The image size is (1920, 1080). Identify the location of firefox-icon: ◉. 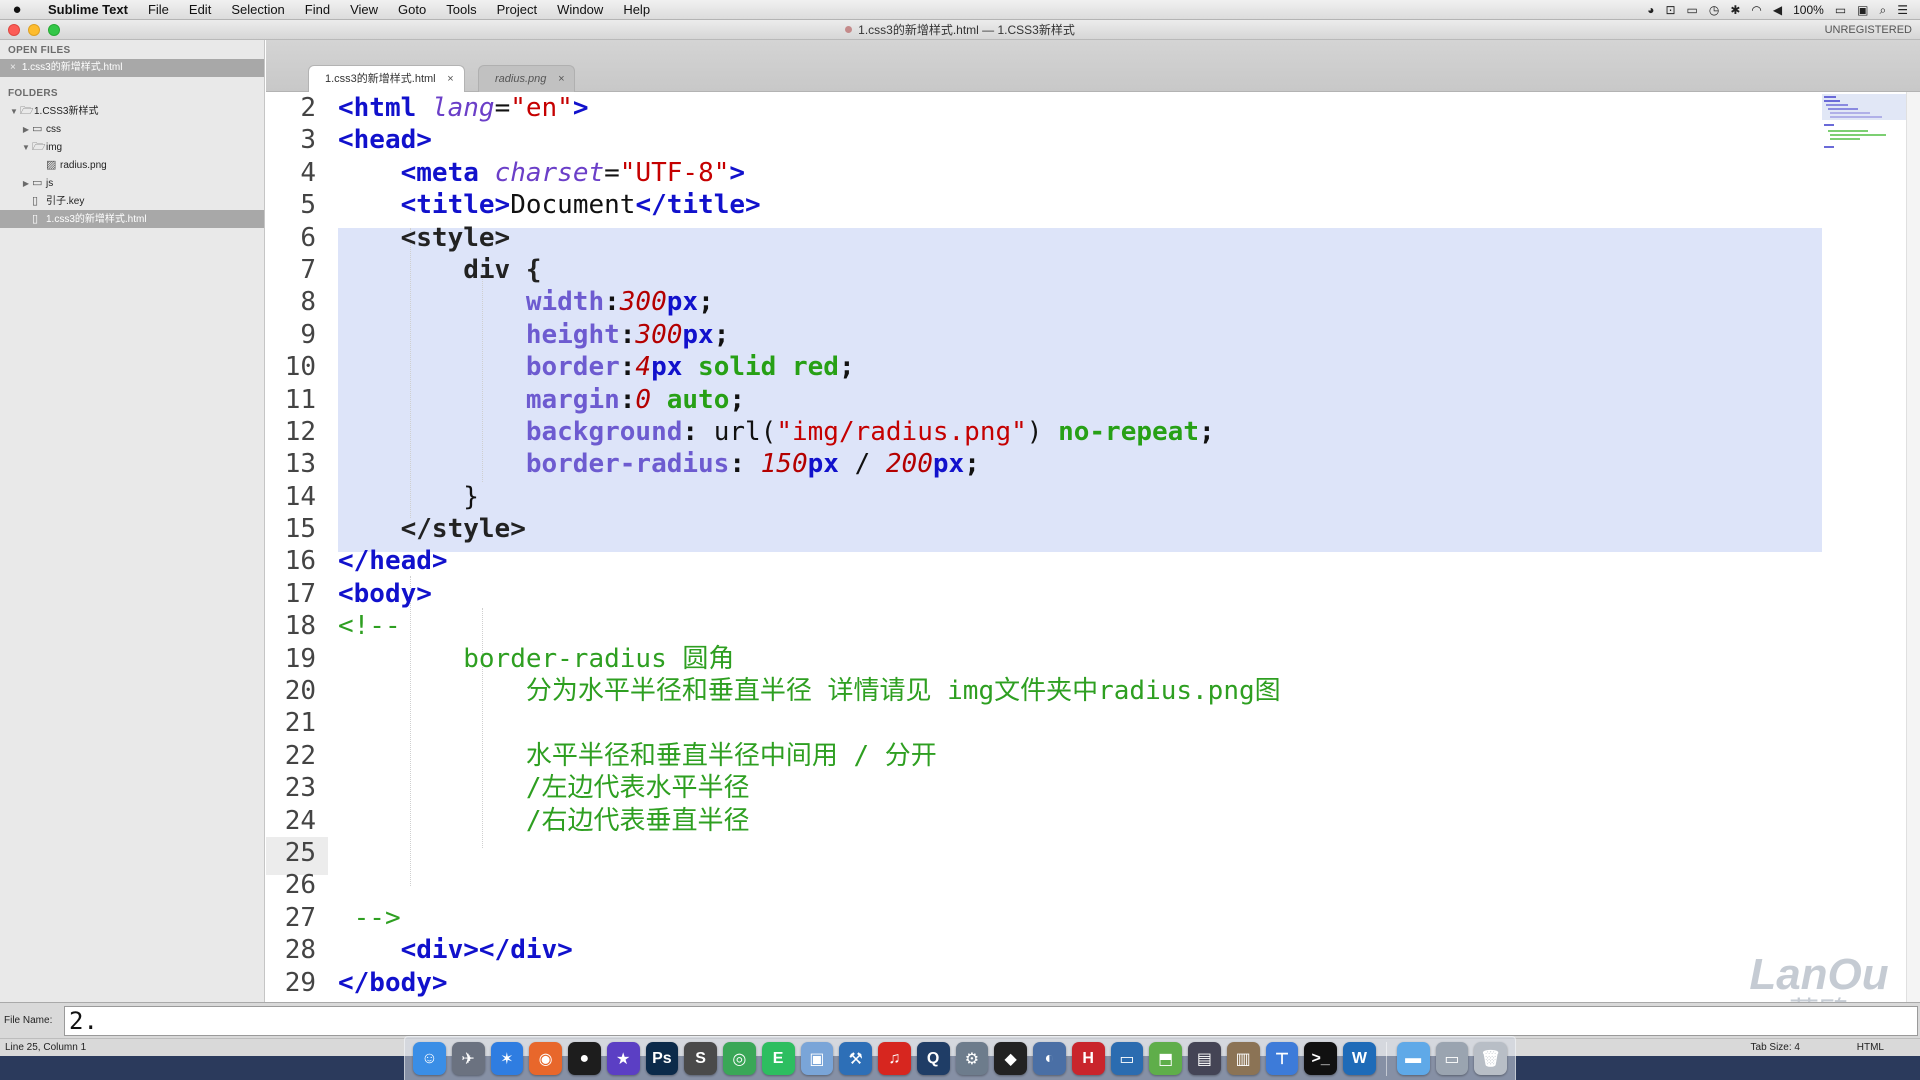
(545, 1058).